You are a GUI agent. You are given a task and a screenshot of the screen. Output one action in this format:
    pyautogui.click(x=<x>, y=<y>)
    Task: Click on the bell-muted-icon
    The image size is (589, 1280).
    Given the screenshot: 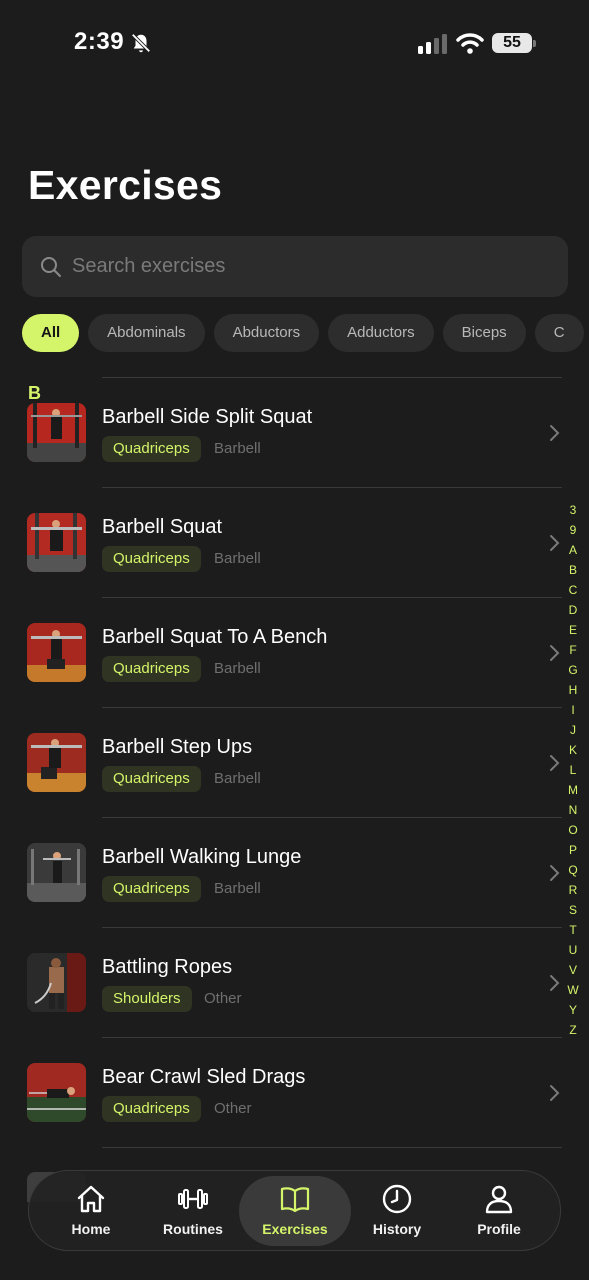 What is the action you would take?
    pyautogui.click(x=141, y=43)
    